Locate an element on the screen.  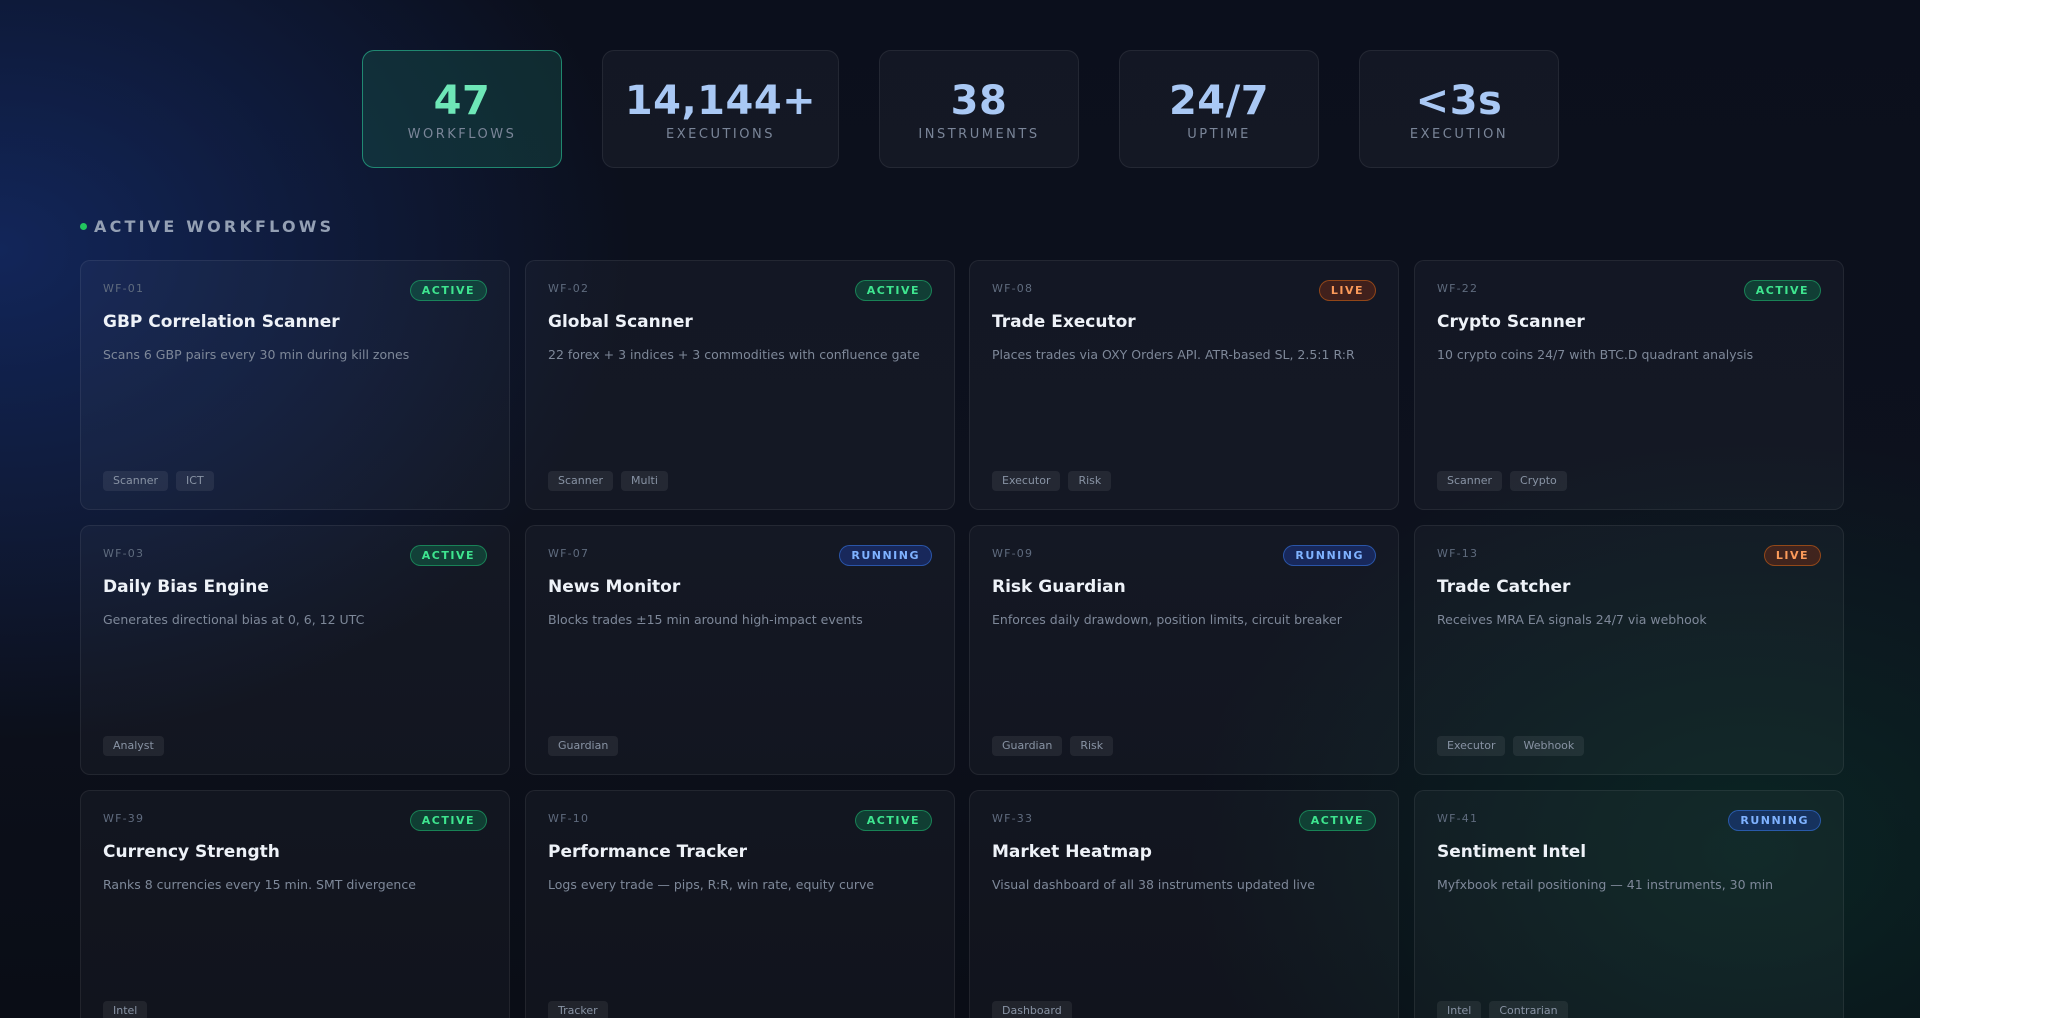
workflow-title: GBP Correlation Scanner is located at coordinates (221, 322).